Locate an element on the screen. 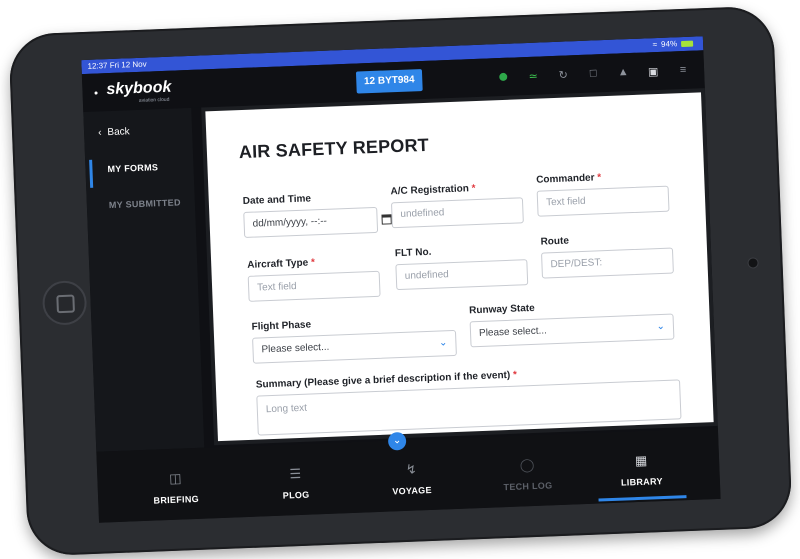  flight-phase-select: Please select... ⌄ is located at coordinates (354, 346).